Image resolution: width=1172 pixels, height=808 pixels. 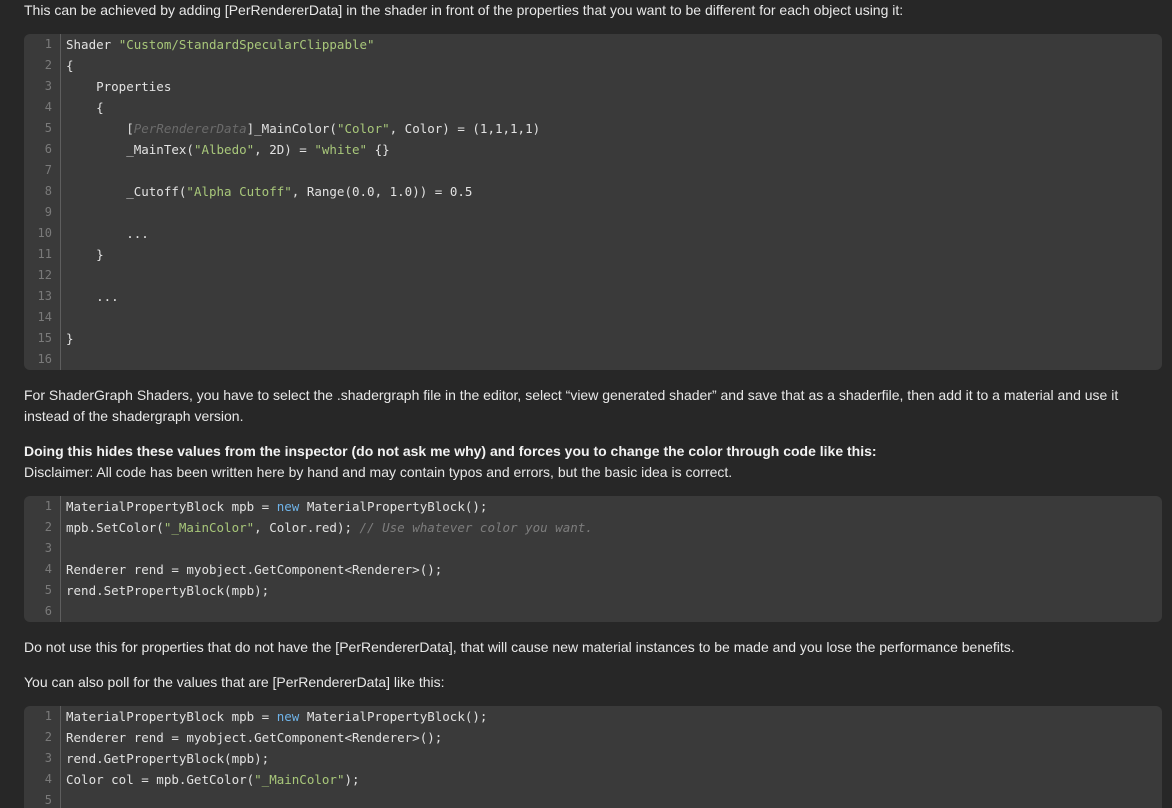 What do you see at coordinates (593, 779) in the screenshot?
I see `code-line: 4 Color col = mpb.GetColor("_MainColor");` at bounding box center [593, 779].